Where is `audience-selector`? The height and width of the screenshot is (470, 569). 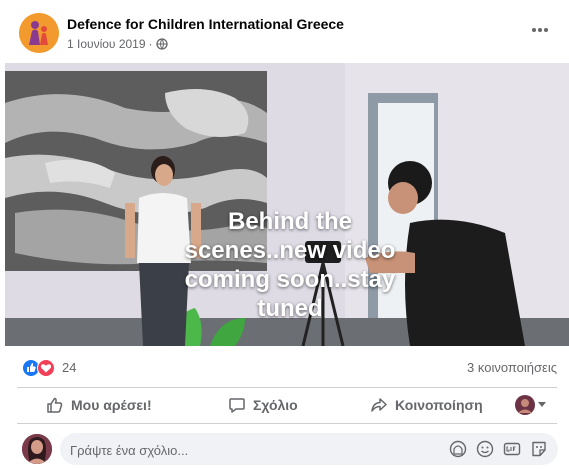
audience-selector is located at coordinates (530, 405).